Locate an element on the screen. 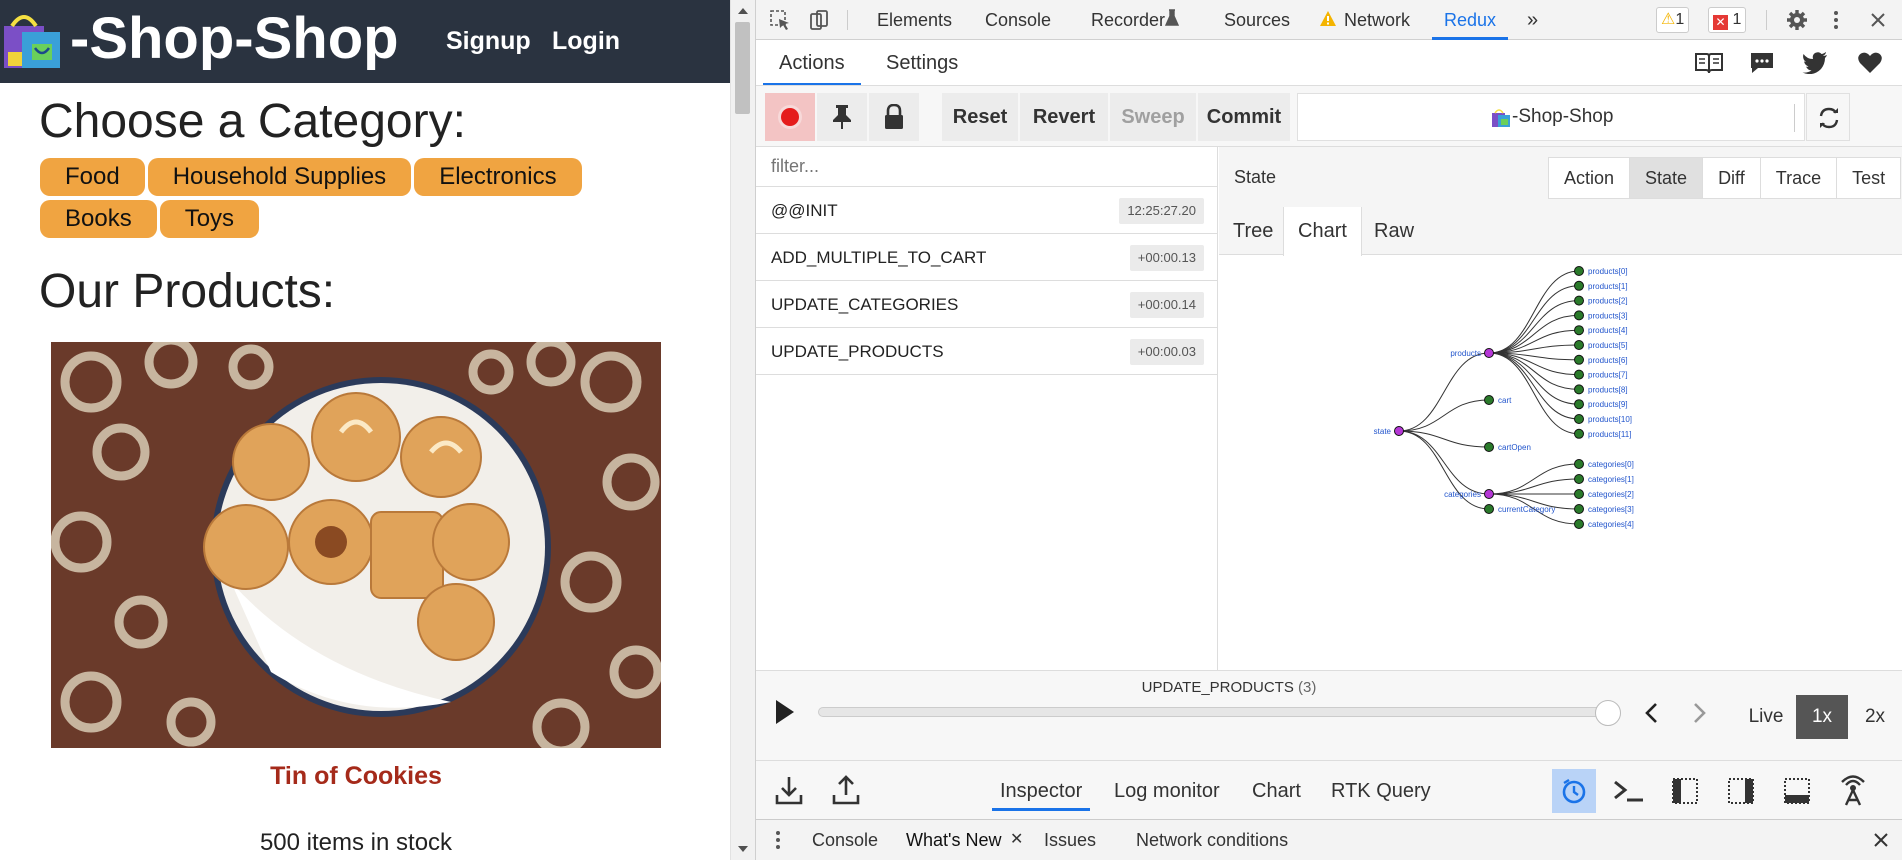 The image size is (1902, 860). terminal-icon is located at coordinates (1629, 791).